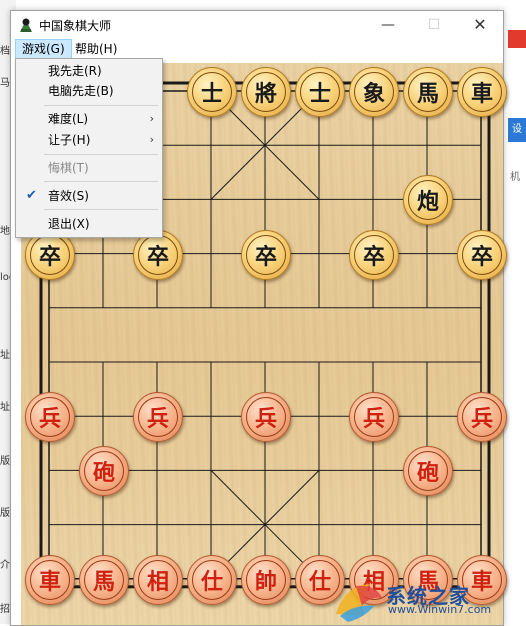  What do you see at coordinates (69, 140) in the screenshot?
I see `menu-item-label: 让子(H)` at bounding box center [69, 140].